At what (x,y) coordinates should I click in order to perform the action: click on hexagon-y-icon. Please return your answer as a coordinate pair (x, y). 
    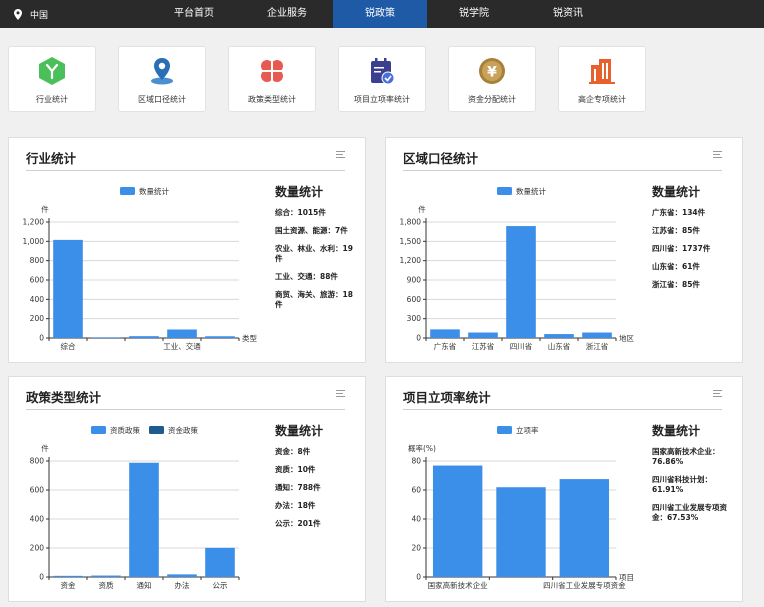
    Looking at the image, I should click on (52, 71).